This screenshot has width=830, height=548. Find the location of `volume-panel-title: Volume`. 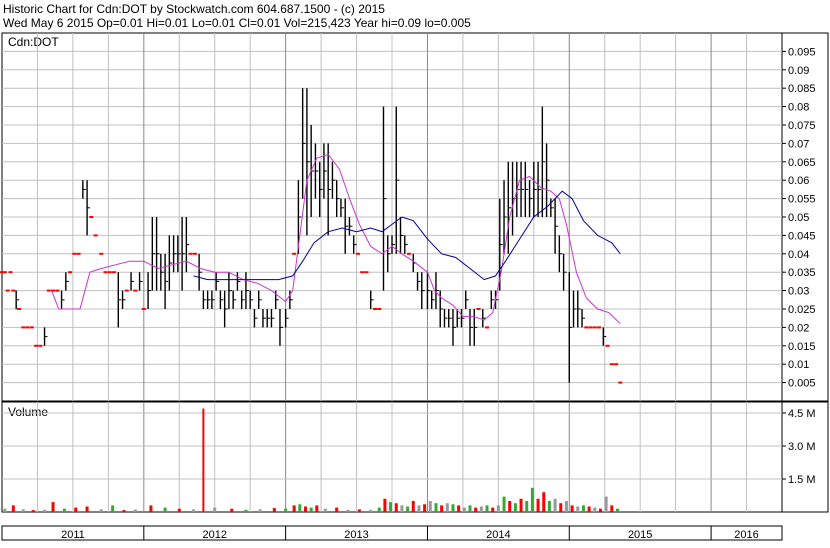

volume-panel-title: Volume is located at coordinates (28, 412).